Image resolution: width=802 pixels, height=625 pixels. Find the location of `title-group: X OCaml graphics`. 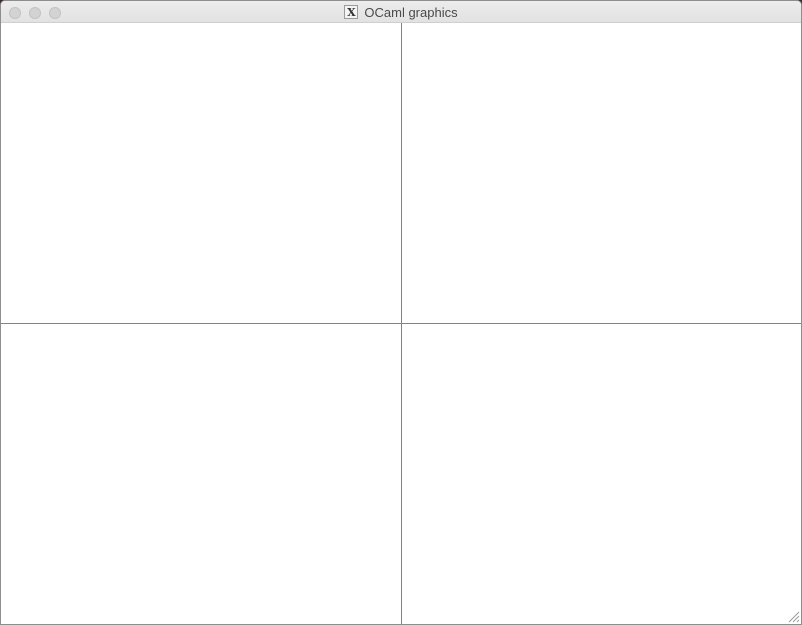

title-group: X OCaml graphics is located at coordinates (401, 12).